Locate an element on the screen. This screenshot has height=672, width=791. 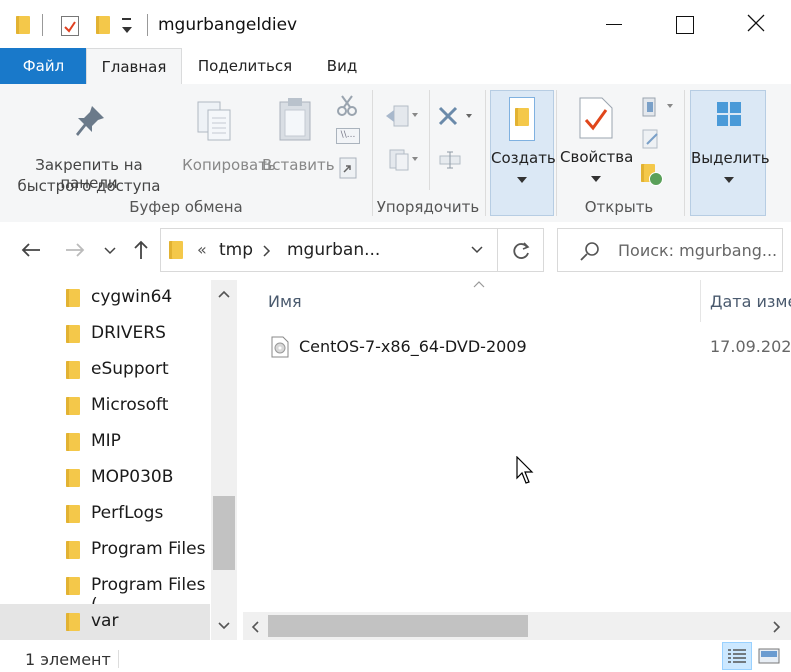
tab-share: Поделиться is located at coordinates (245, 66).